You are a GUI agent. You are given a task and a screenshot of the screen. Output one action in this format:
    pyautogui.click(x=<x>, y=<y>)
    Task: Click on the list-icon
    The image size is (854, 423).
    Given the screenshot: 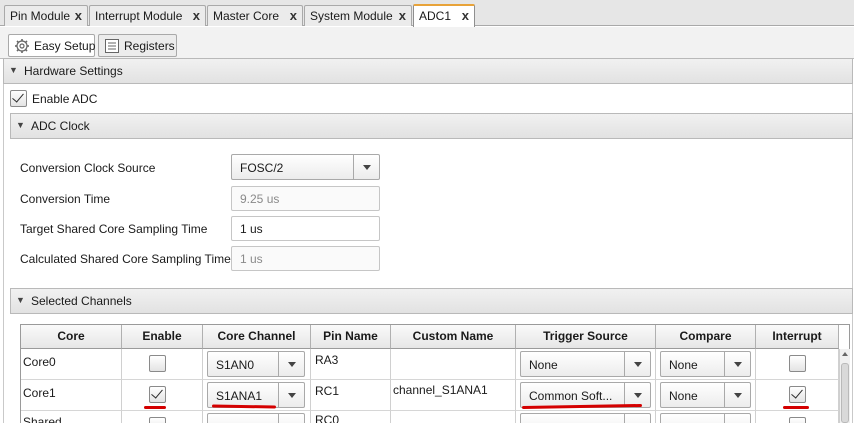 What is the action you would take?
    pyautogui.click(x=112, y=46)
    